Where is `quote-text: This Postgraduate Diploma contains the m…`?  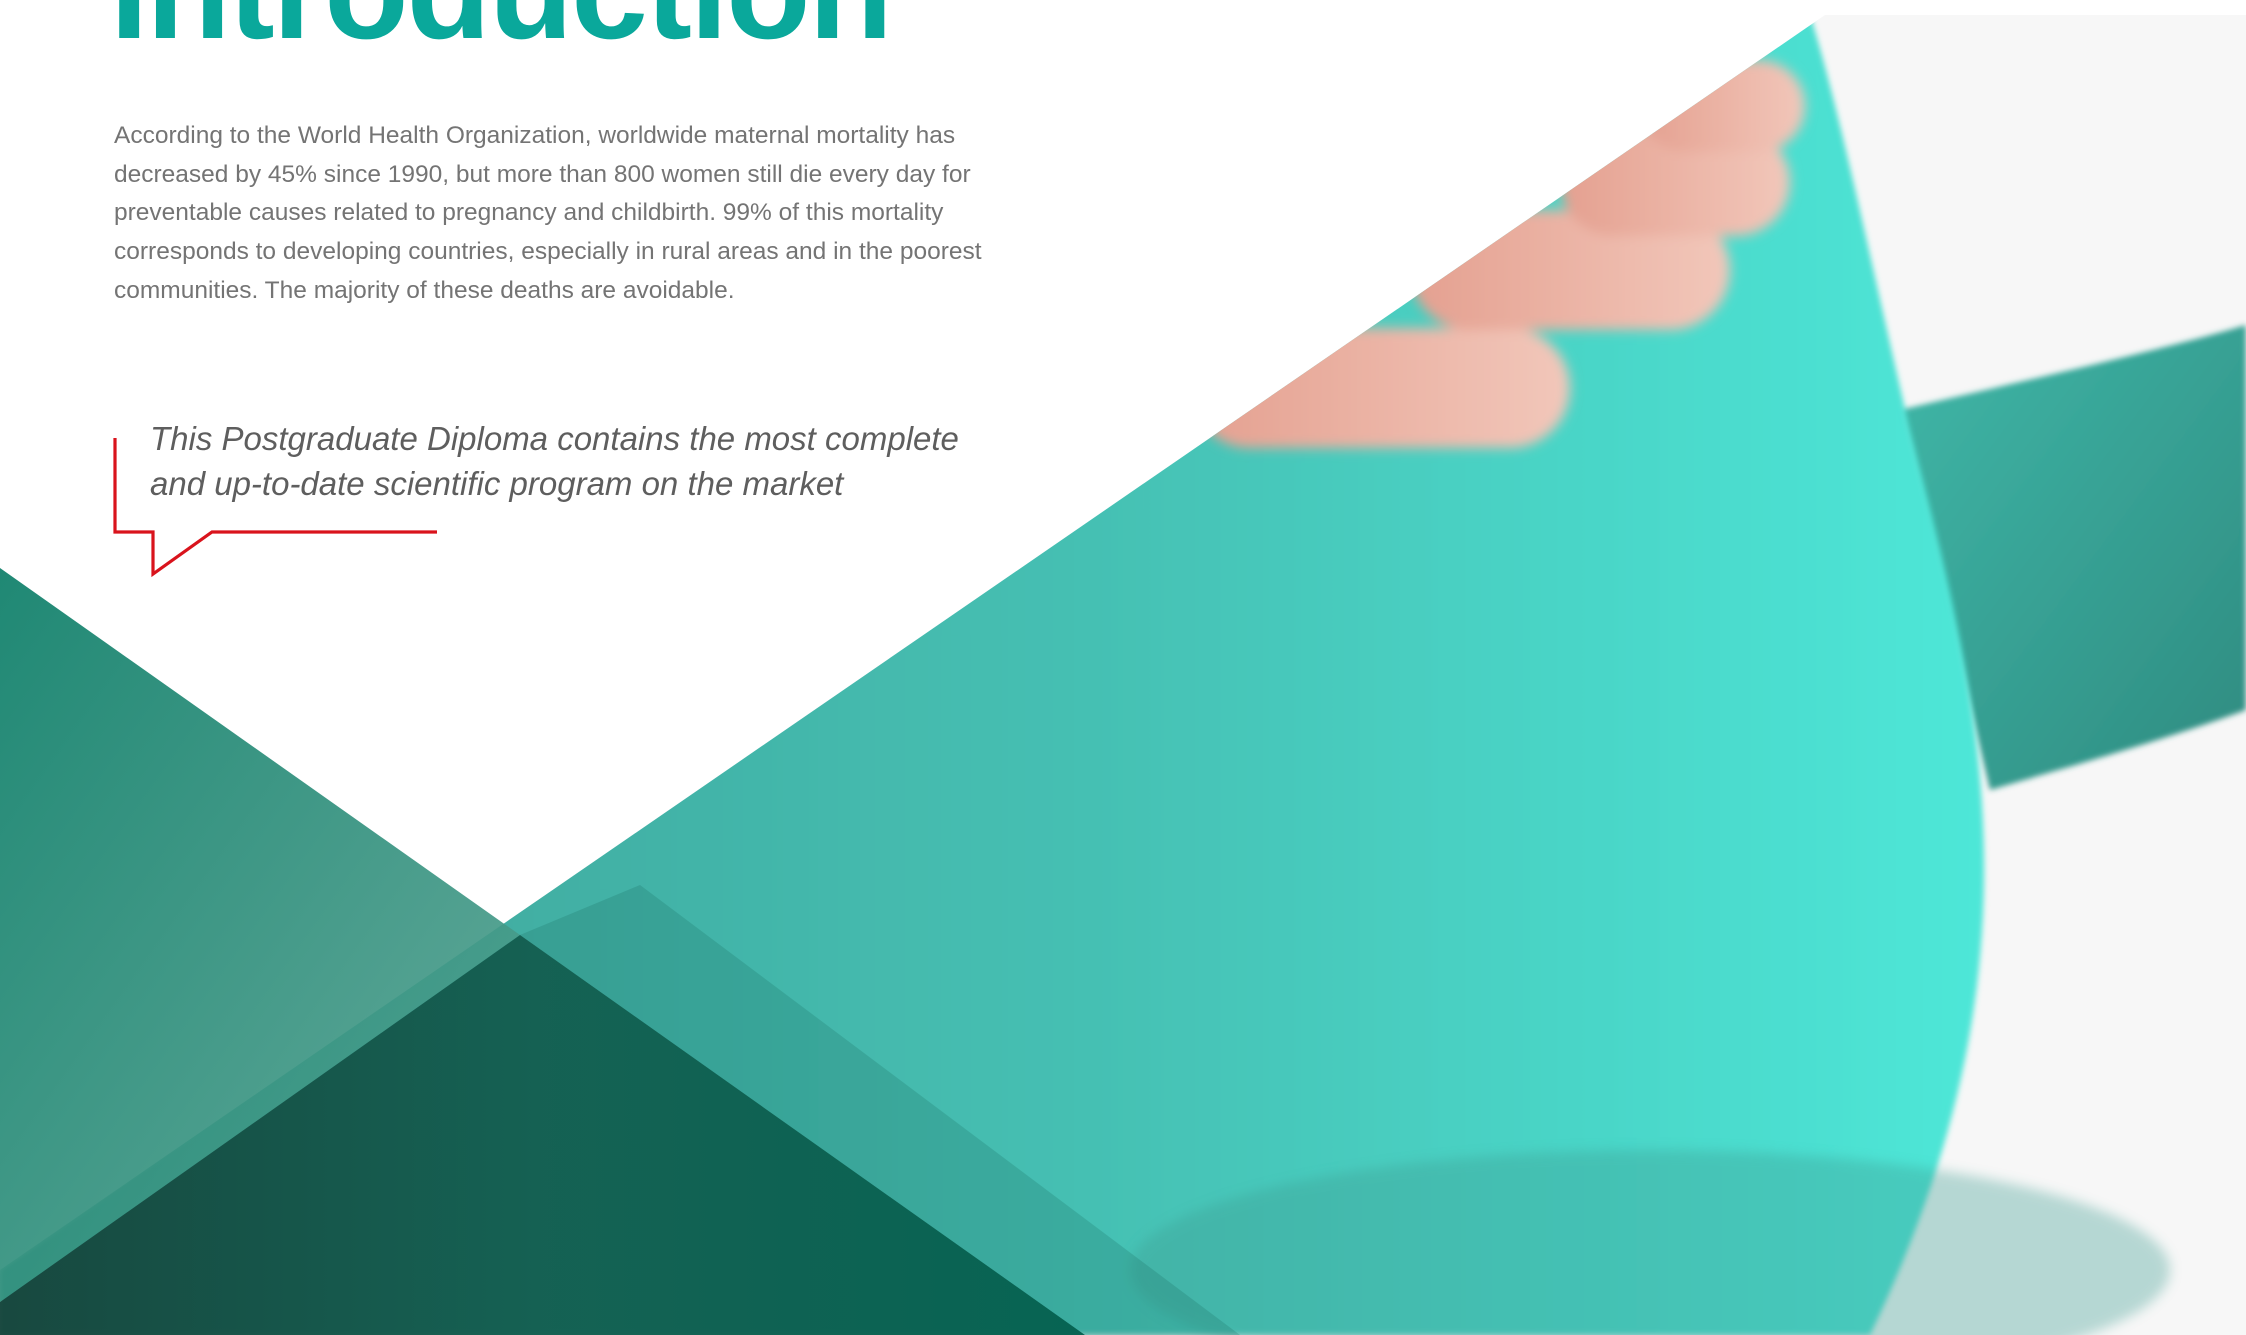
quote-text: This Postgraduate Diploma contains the m… is located at coordinates (554, 461).